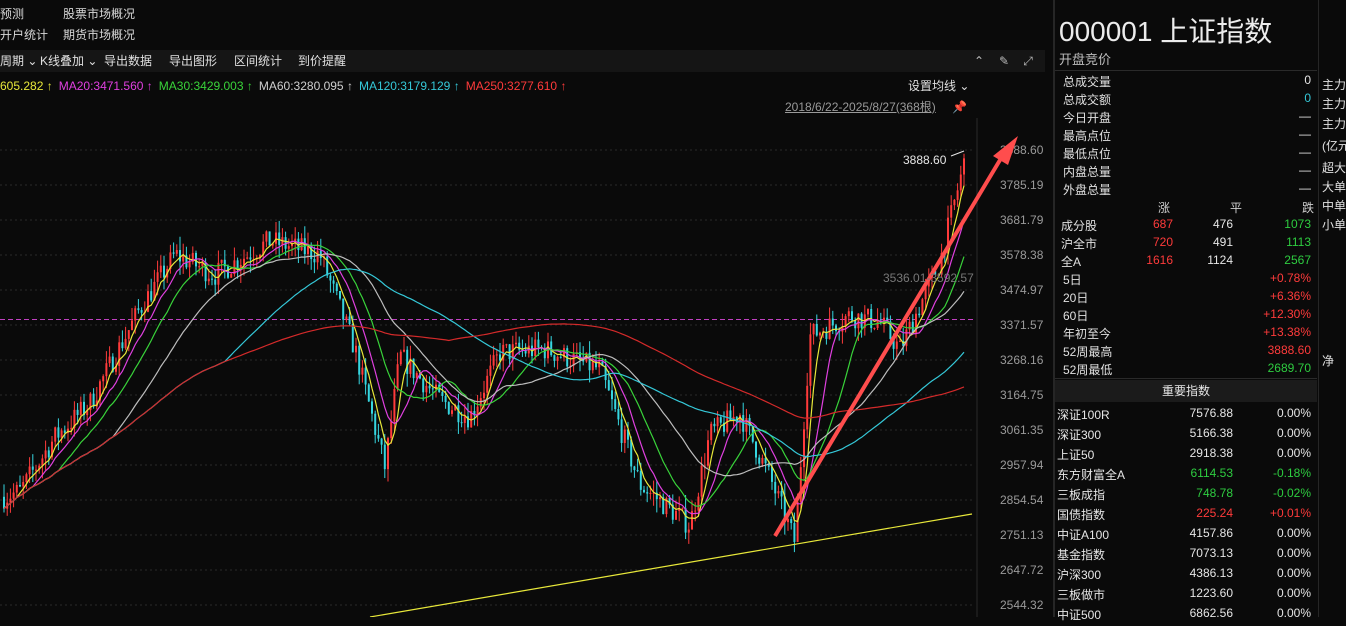 This screenshot has height=626, width=1346. I want to click on index-row: 三板成指 748.78 -0.02%, so click(1186, 496).